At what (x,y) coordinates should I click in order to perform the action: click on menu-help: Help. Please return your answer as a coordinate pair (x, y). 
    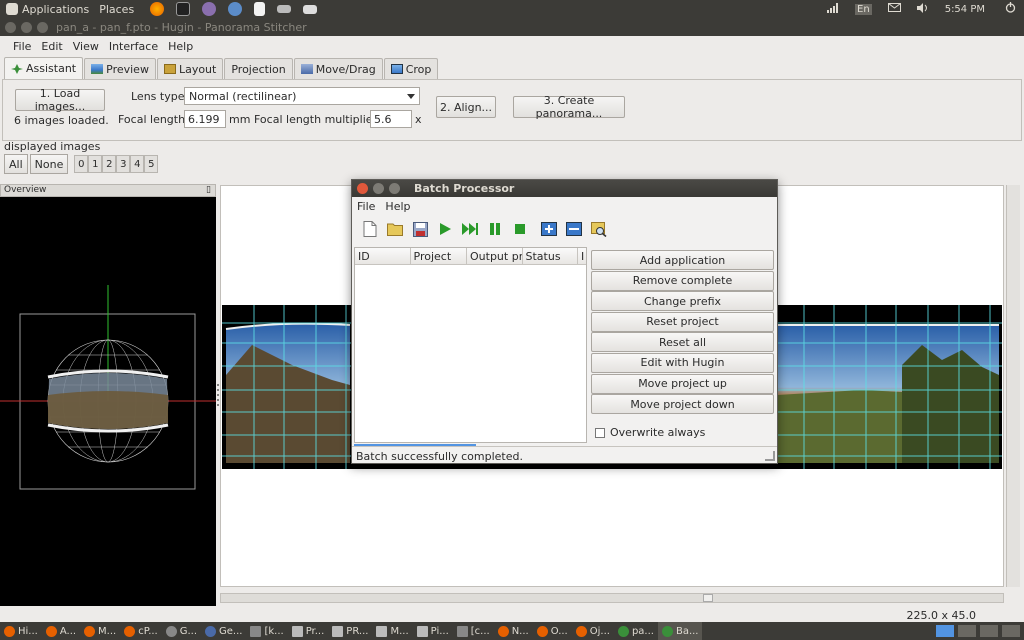
    Looking at the image, I should click on (180, 46).